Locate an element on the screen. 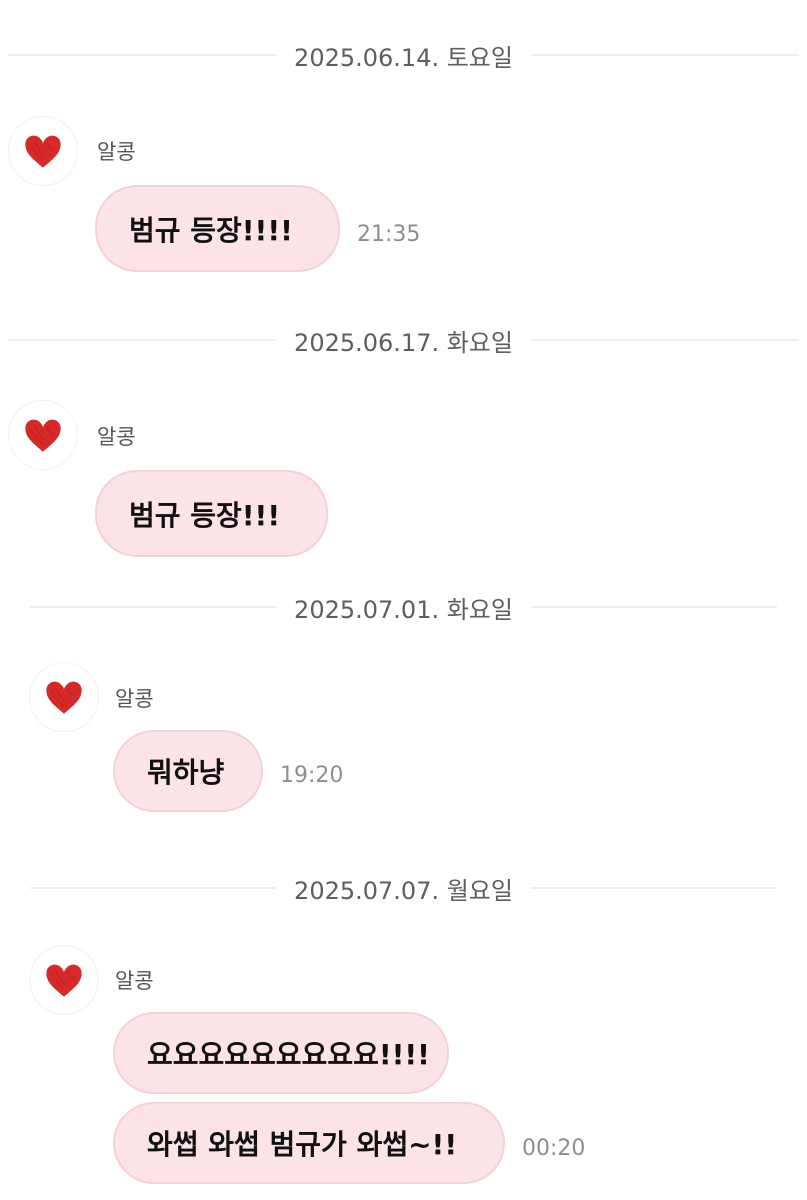  message-time: 21:35 is located at coordinates (389, 234).